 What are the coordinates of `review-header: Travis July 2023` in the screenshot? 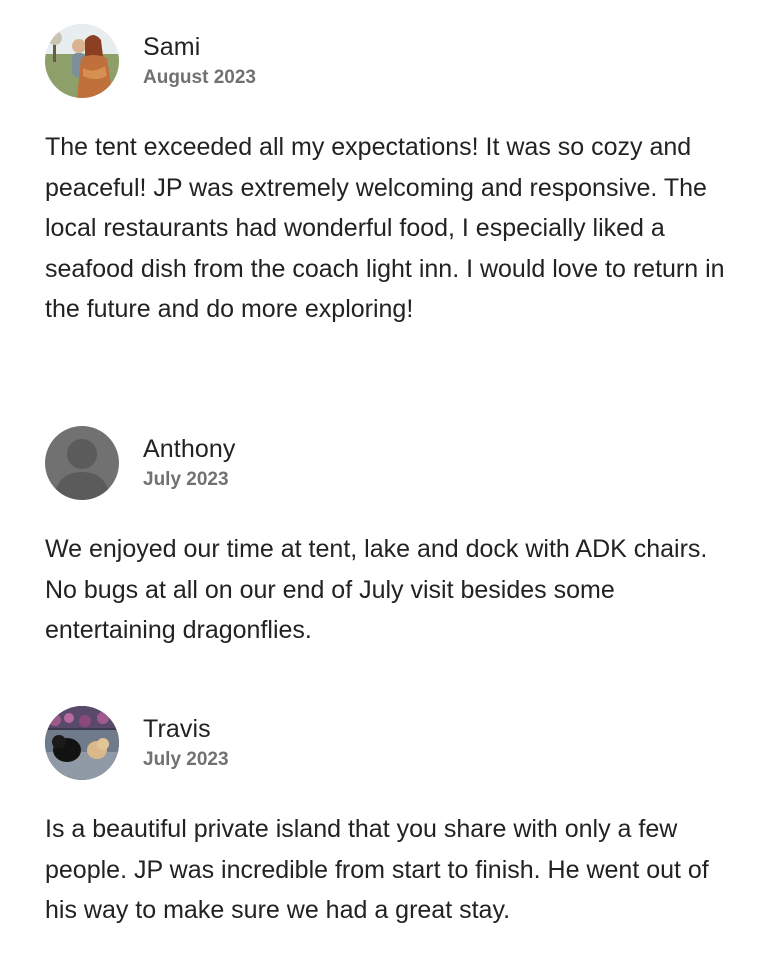 It's located at (390, 744).